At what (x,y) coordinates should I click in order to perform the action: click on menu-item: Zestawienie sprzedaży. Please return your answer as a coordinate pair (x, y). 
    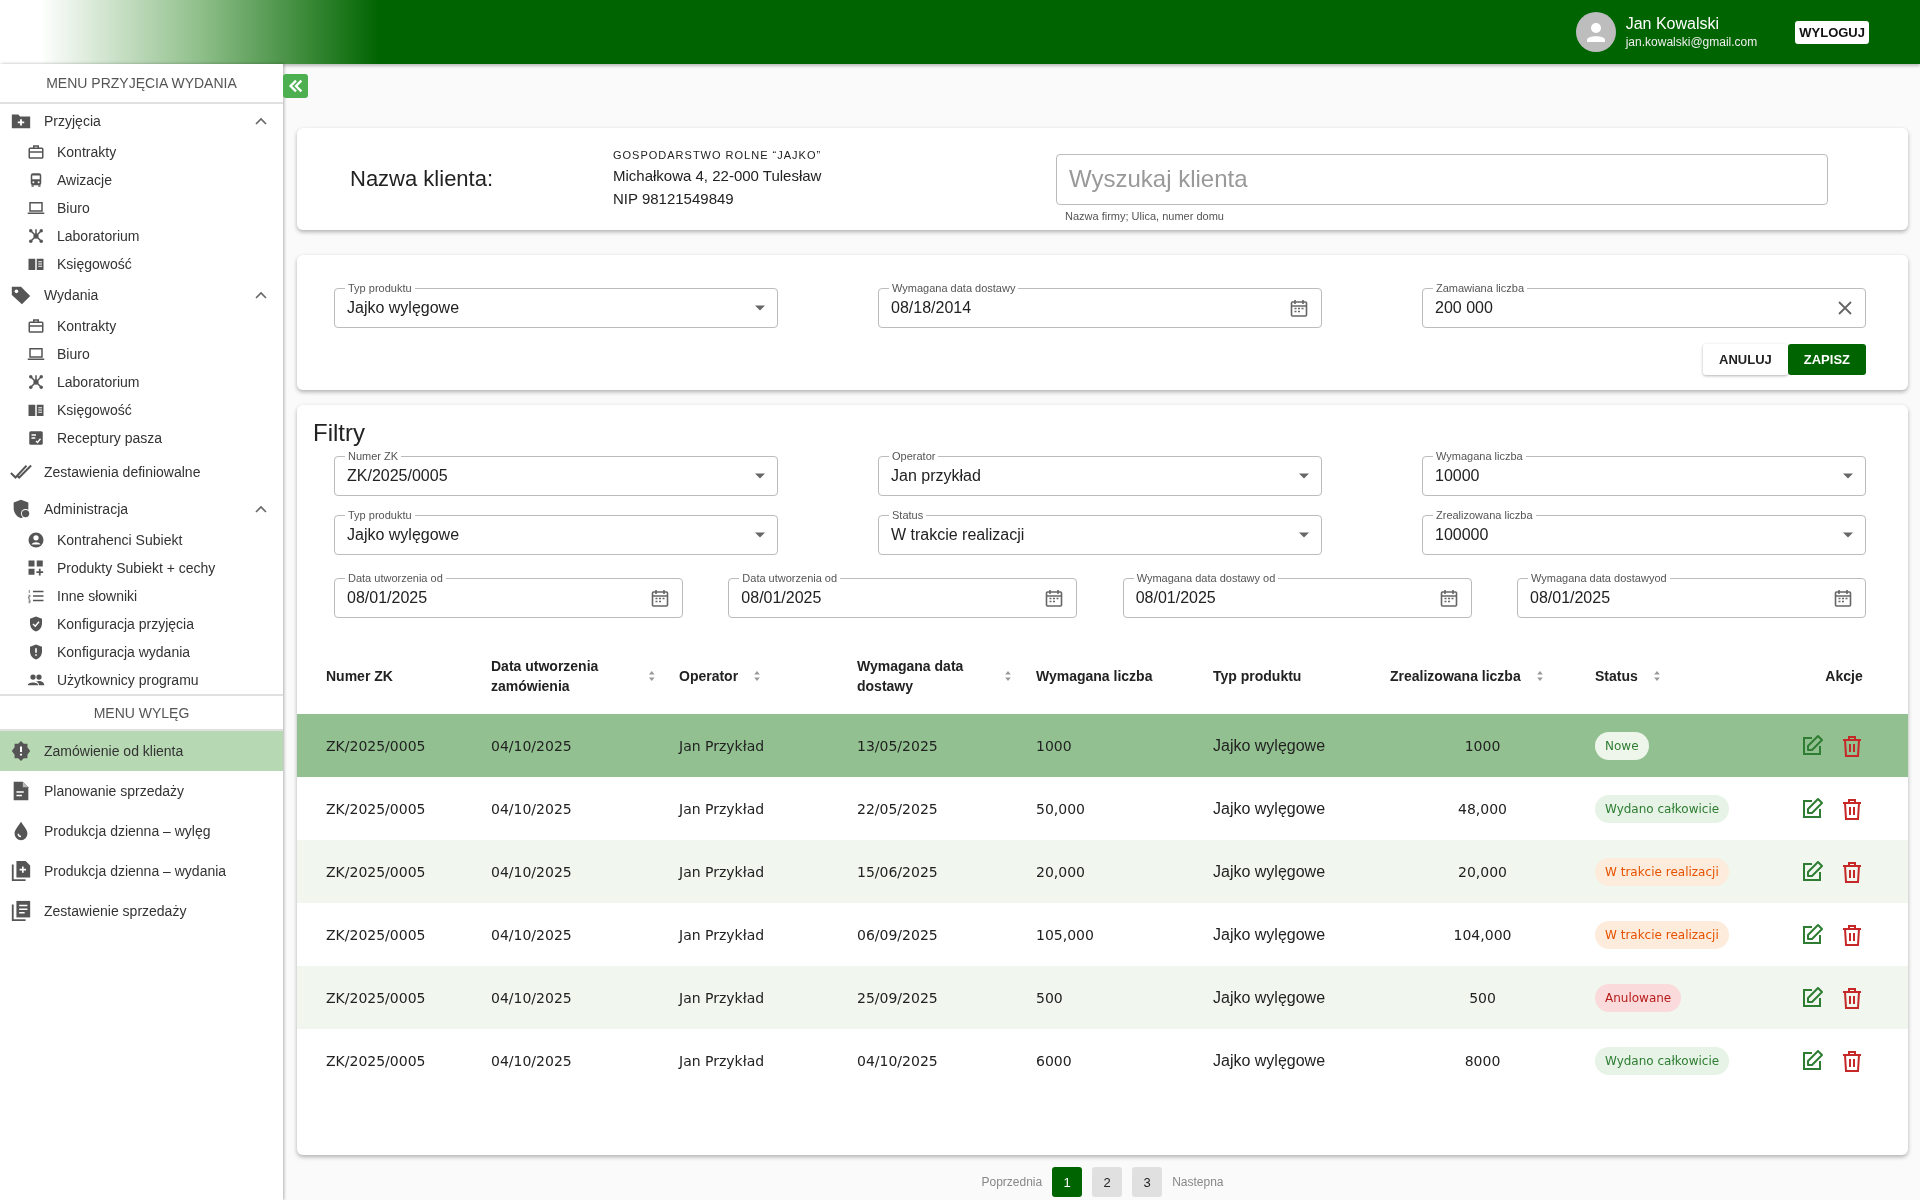
    Looking at the image, I should click on (141, 911).